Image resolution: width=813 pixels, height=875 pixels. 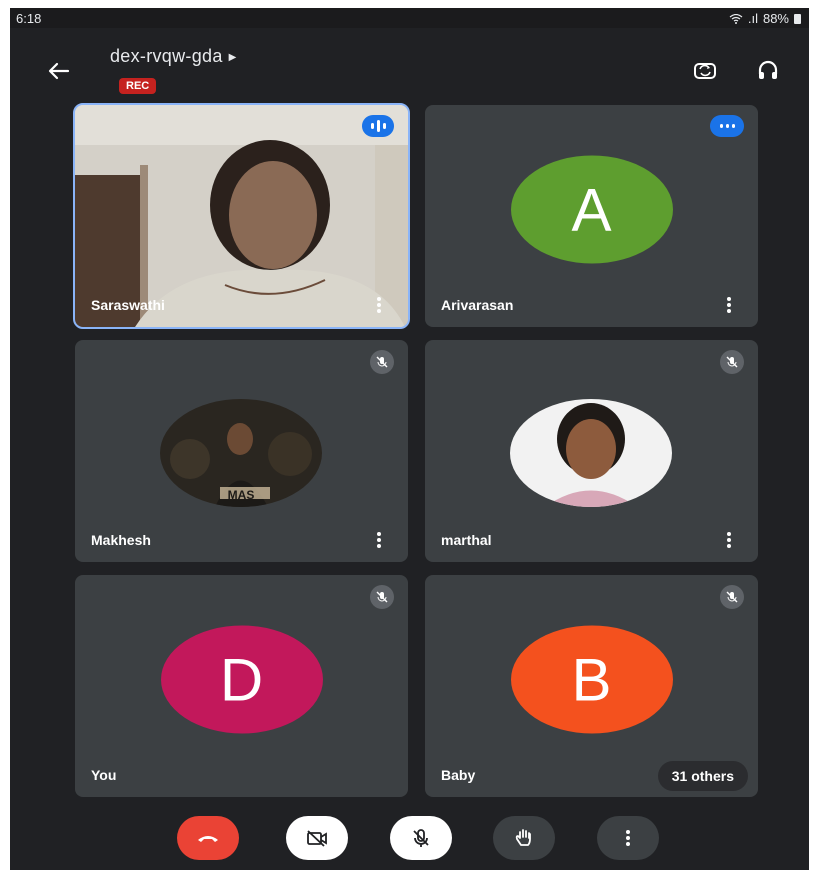 What do you see at coordinates (797, 18) in the screenshot?
I see `battery-icon` at bounding box center [797, 18].